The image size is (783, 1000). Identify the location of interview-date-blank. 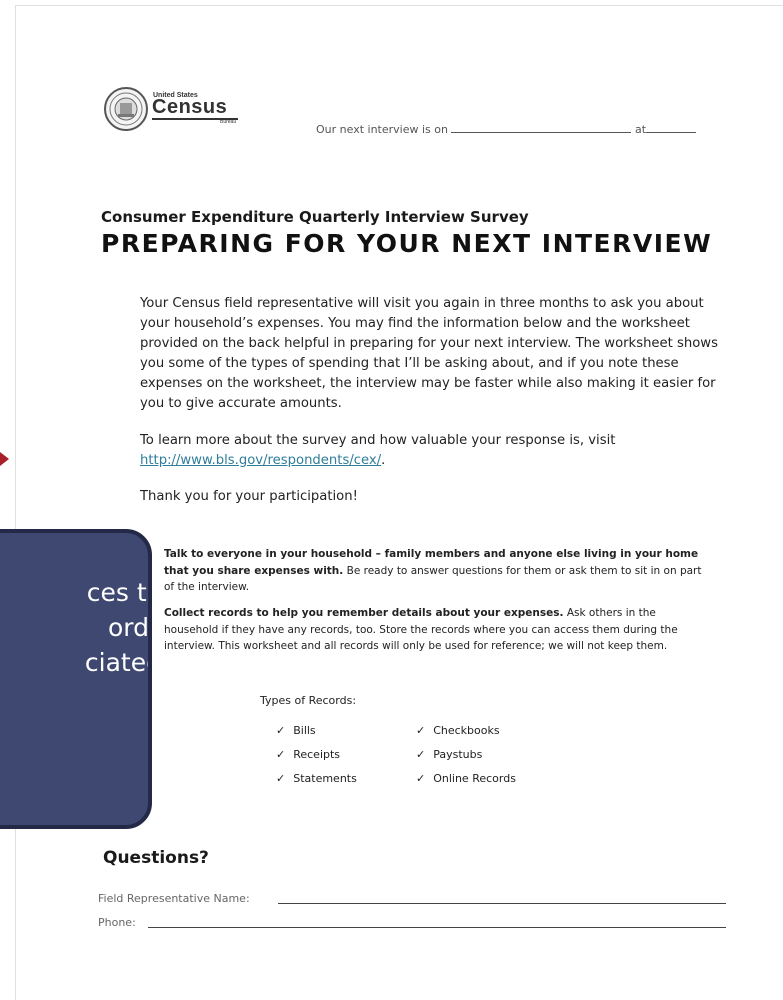
(541, 127).